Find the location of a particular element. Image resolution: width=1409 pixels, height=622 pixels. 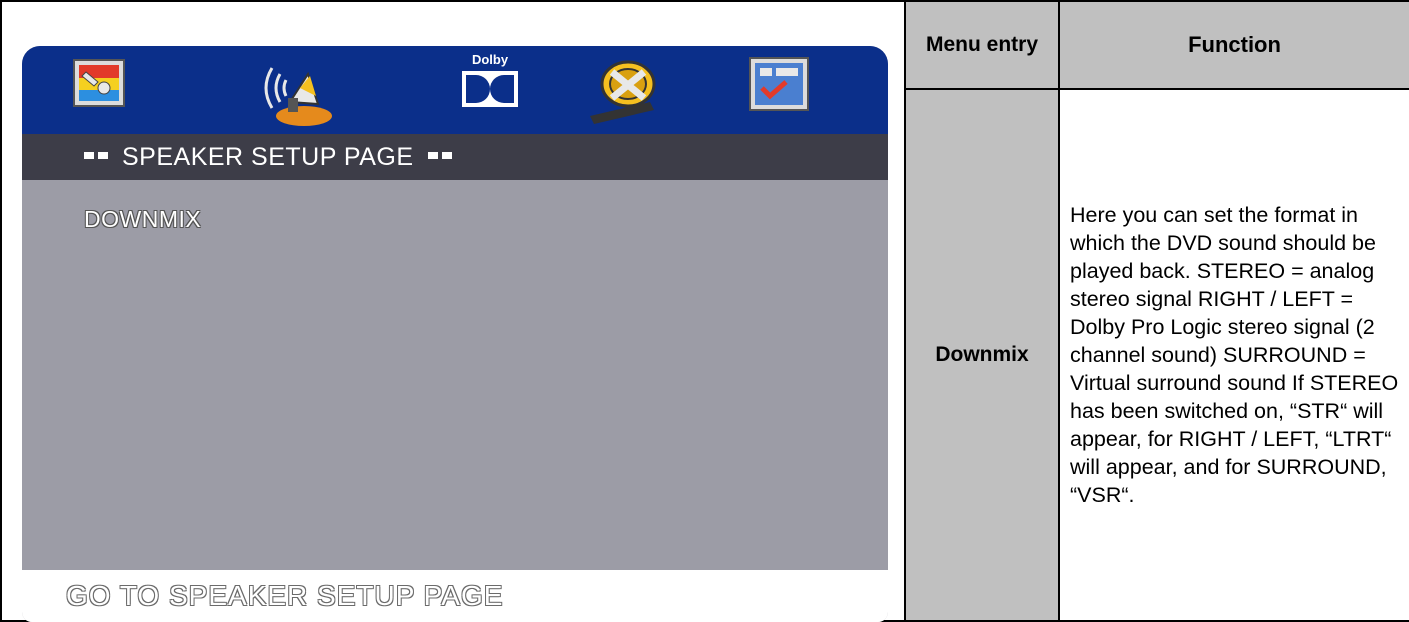

speaker-setup-icon is located at coordinates (300, 92).